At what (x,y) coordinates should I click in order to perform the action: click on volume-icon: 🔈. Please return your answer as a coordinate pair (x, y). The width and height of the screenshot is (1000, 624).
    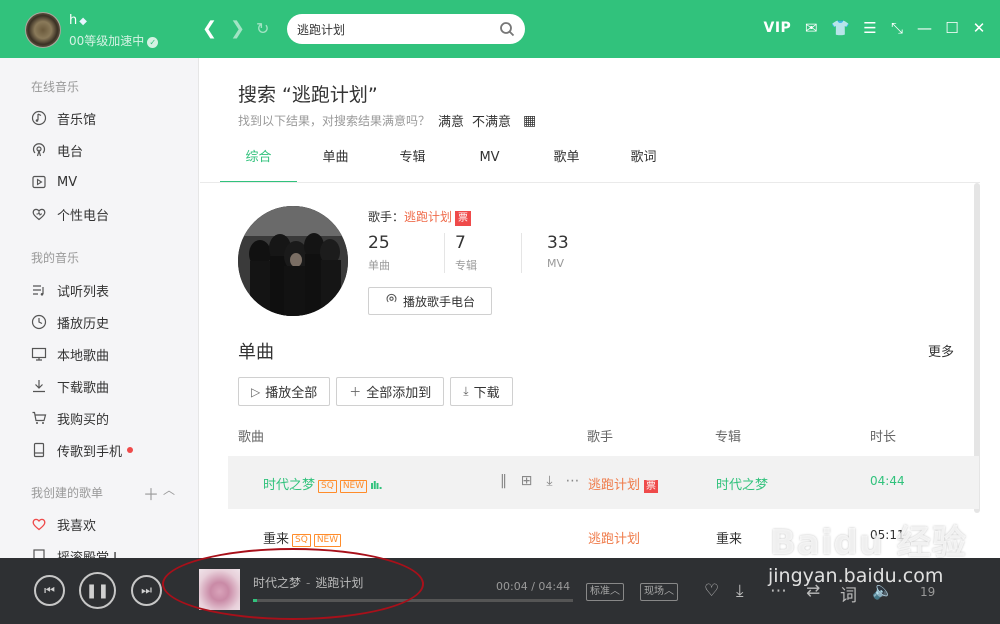
    Looking at the image, I should click on (882, 591).